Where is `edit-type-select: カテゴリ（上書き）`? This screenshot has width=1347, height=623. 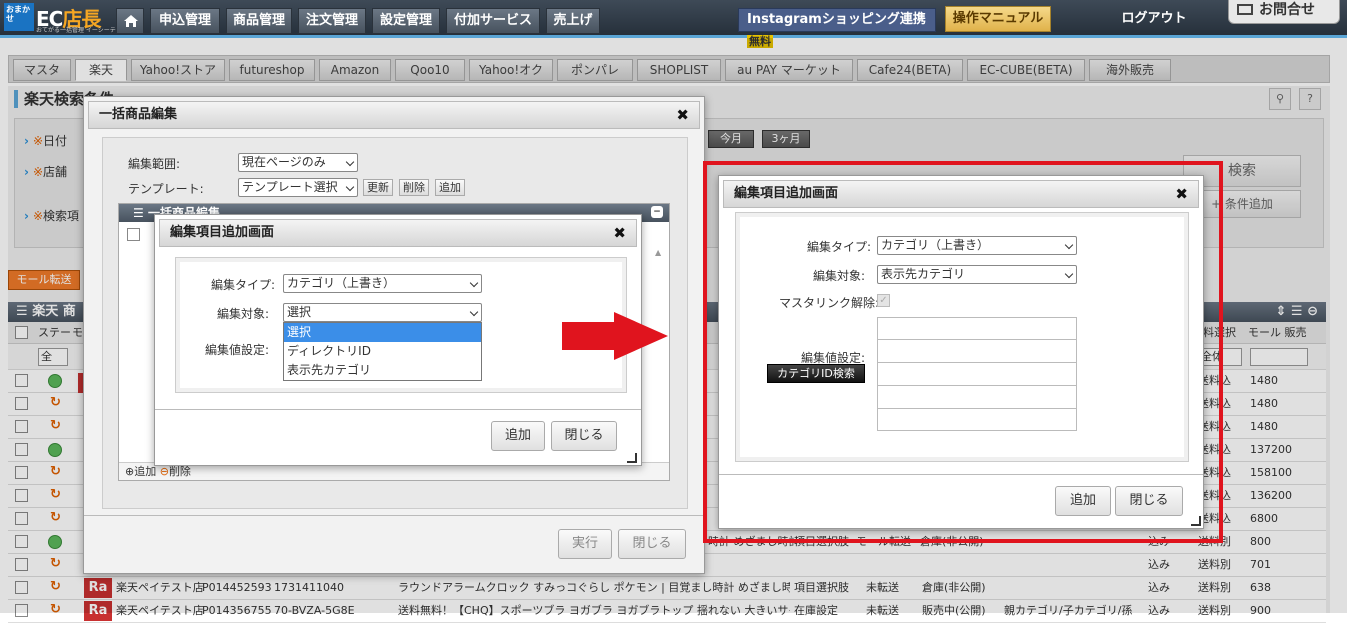
edit-type-select: カテゴリ（上書き） is located at coordinates (382, 283).